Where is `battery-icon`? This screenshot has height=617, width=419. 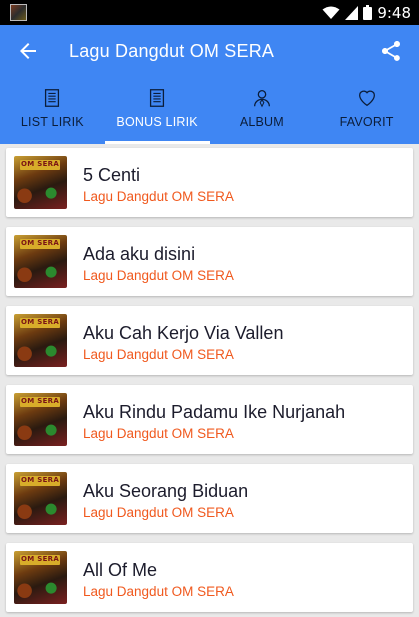
battery-icon is located at coordinates (368, 12).